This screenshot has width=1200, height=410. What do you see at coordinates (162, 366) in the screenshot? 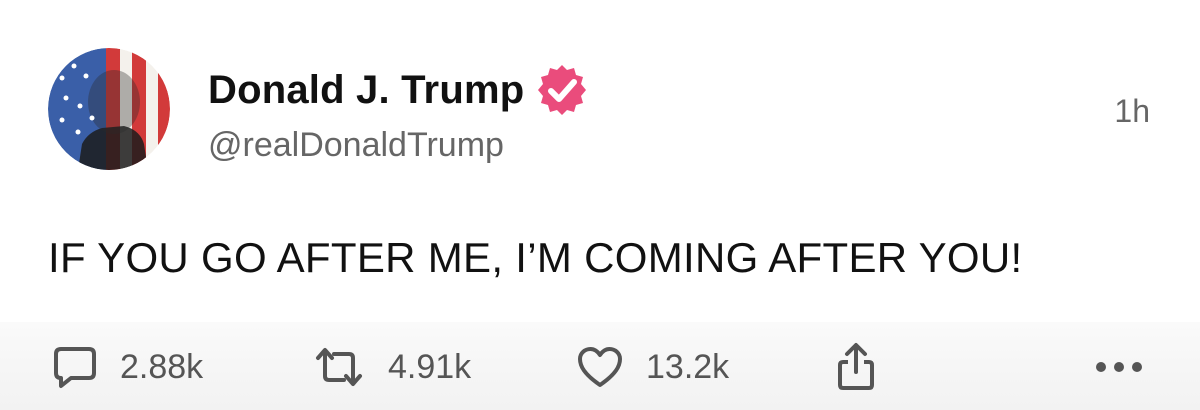
I see `reply-count: 2.88k` at bounding box center [162, 366].